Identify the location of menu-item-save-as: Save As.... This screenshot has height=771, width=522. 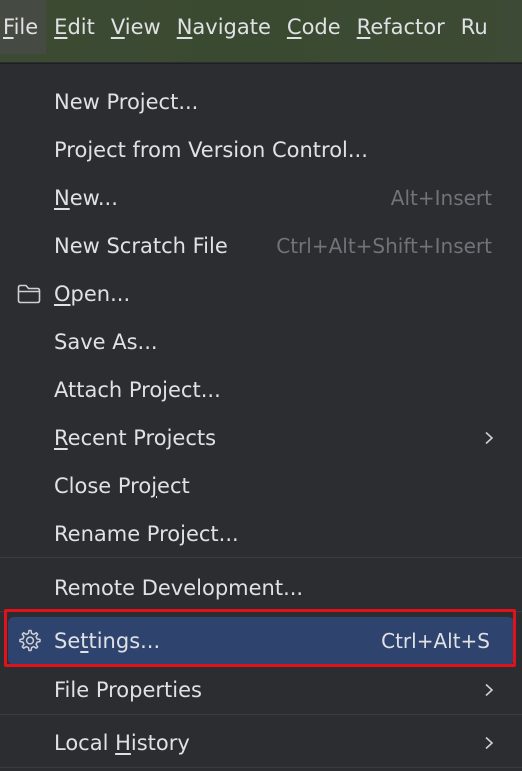
(261, 342).